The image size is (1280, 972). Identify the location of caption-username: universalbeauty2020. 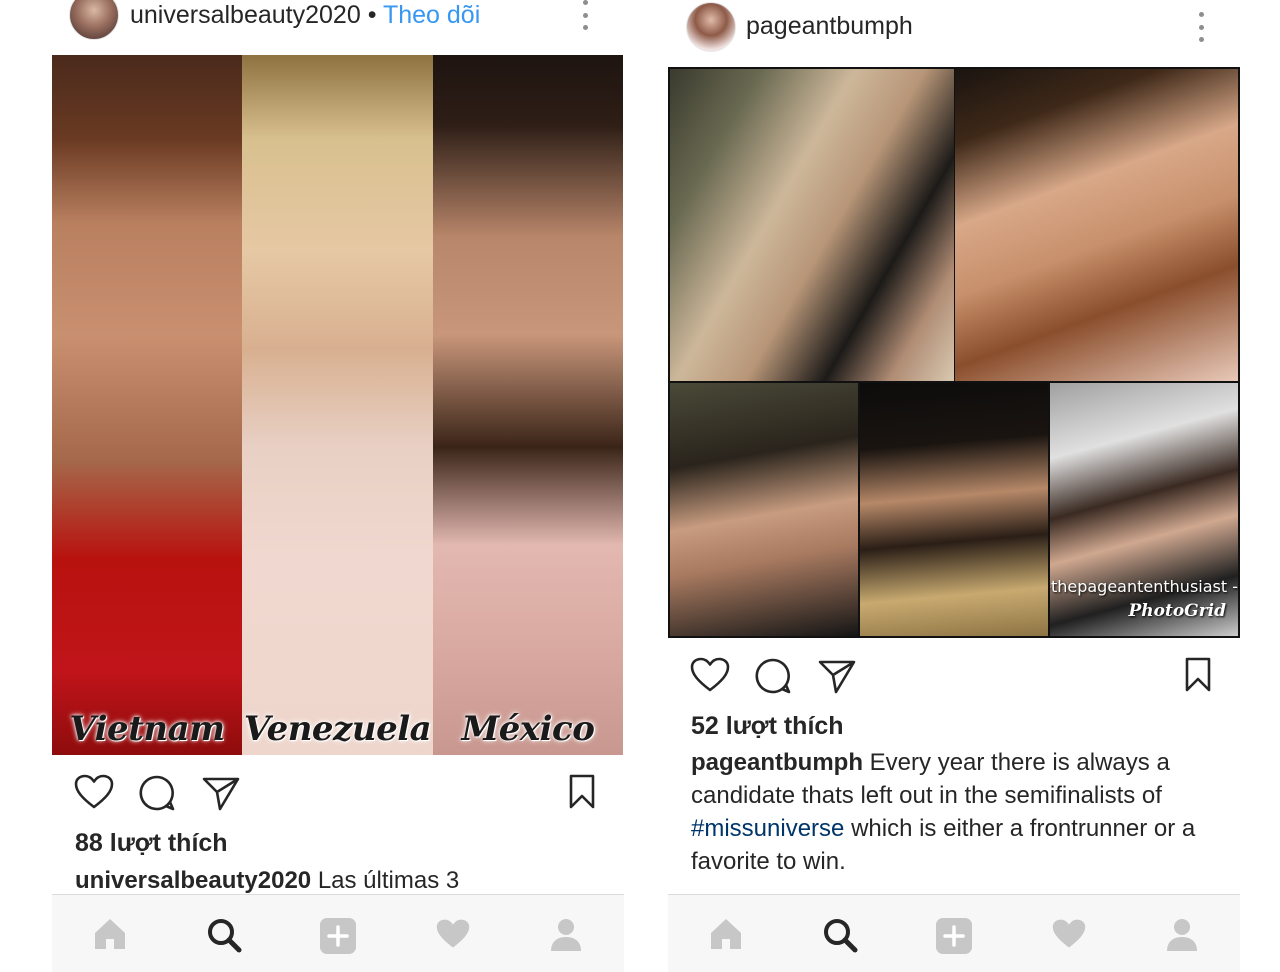
(193, 880).